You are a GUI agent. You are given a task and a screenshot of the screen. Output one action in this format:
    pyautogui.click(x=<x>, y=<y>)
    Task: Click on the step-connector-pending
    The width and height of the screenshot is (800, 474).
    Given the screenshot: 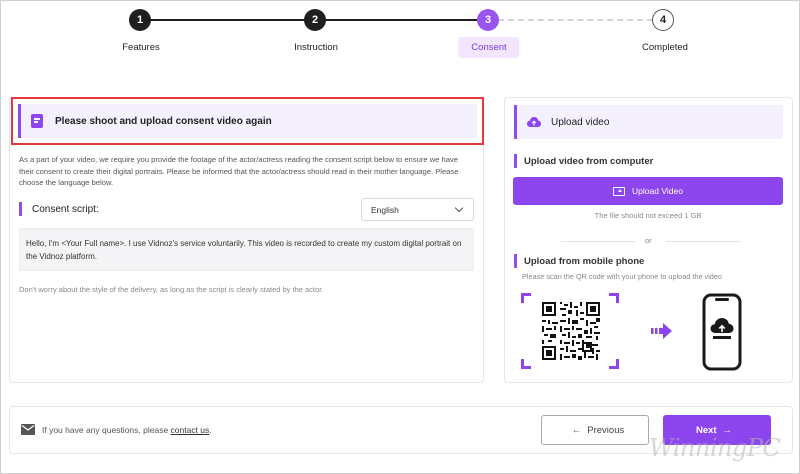 What is the action you would take?
    pyautogui.click(x=575, y=20)
    